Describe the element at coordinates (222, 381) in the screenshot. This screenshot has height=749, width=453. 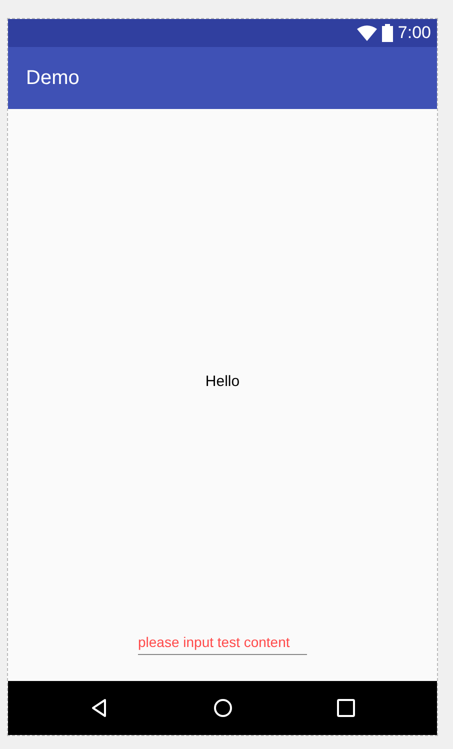
I see `hello-text: Hello` at that location.